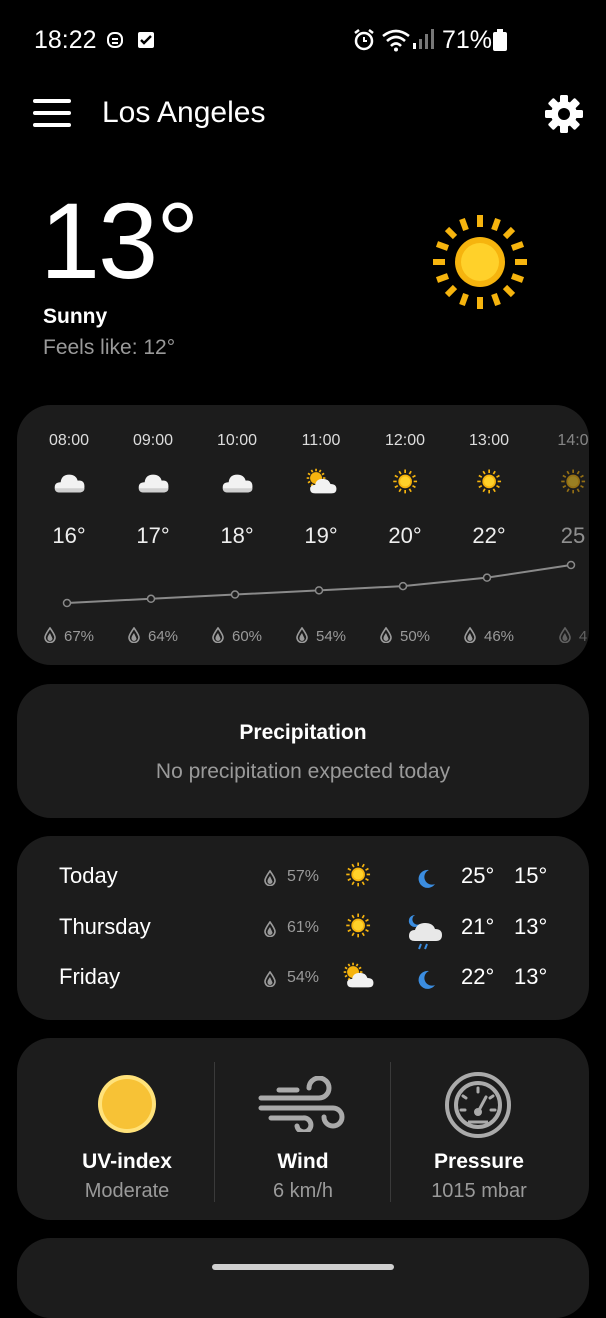  Describe the element at coordinates (405, 440) in the screenshot. I see `hour-time: 12:00` at that location.